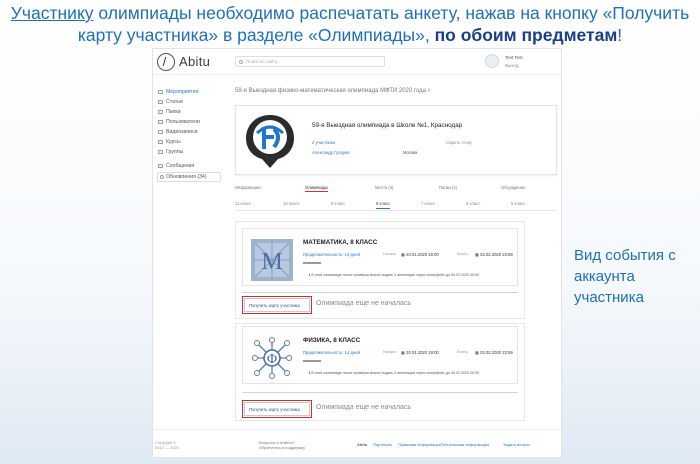 Image resolution: width=700 pixels, height=464 pixels. I want to click on tab-info: Информация, so click(248, 187).